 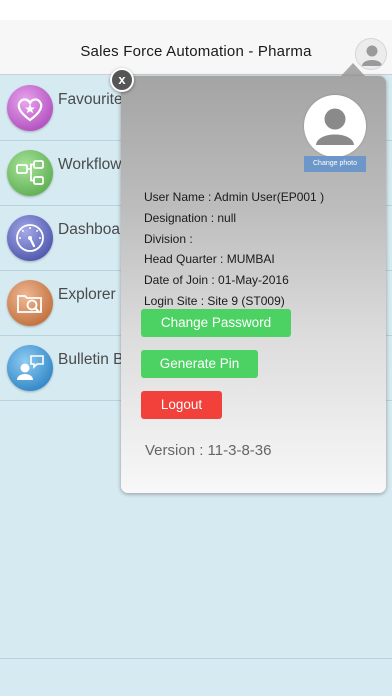 I want to click on close-button: x, so click(x=122, y=80).